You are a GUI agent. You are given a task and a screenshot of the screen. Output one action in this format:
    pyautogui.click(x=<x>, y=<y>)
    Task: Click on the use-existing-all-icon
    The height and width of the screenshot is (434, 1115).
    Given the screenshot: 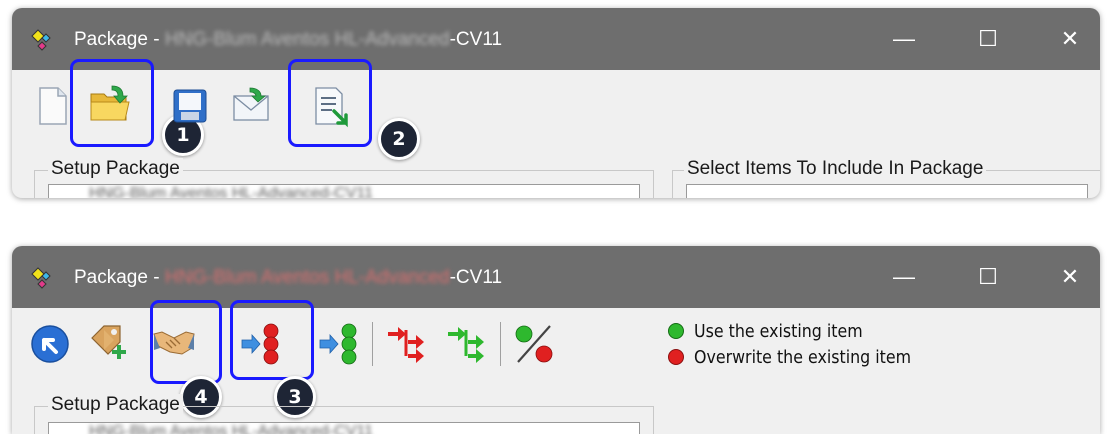 What is the action you would take?
    pyautogui.click(x=340, y=344)
    